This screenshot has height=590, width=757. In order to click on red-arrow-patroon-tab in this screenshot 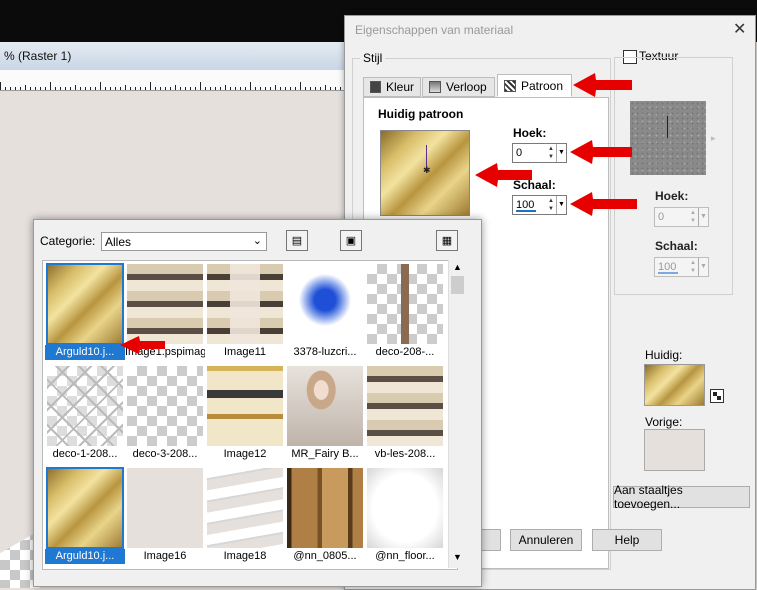, I will do `click(602, 85)`.